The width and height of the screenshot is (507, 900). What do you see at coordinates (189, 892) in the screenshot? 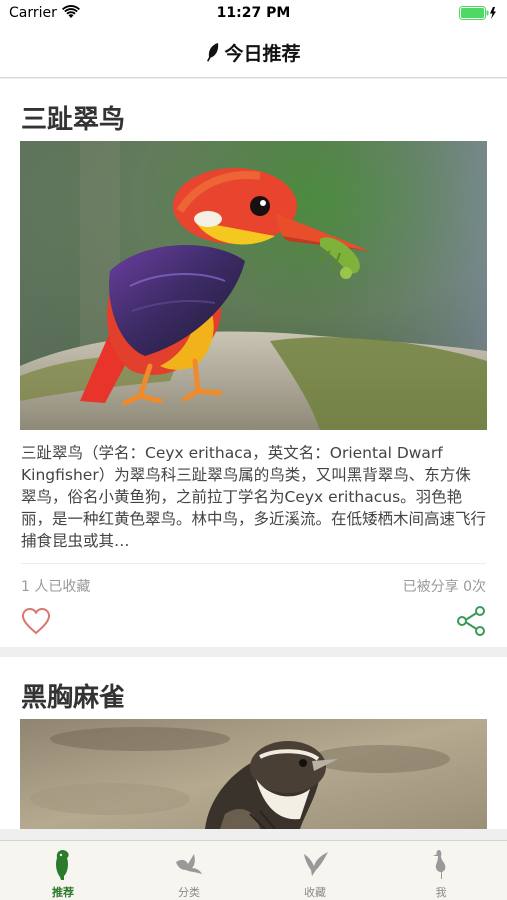
I see `tab-label: 分类` at bounding box center [189, 892].